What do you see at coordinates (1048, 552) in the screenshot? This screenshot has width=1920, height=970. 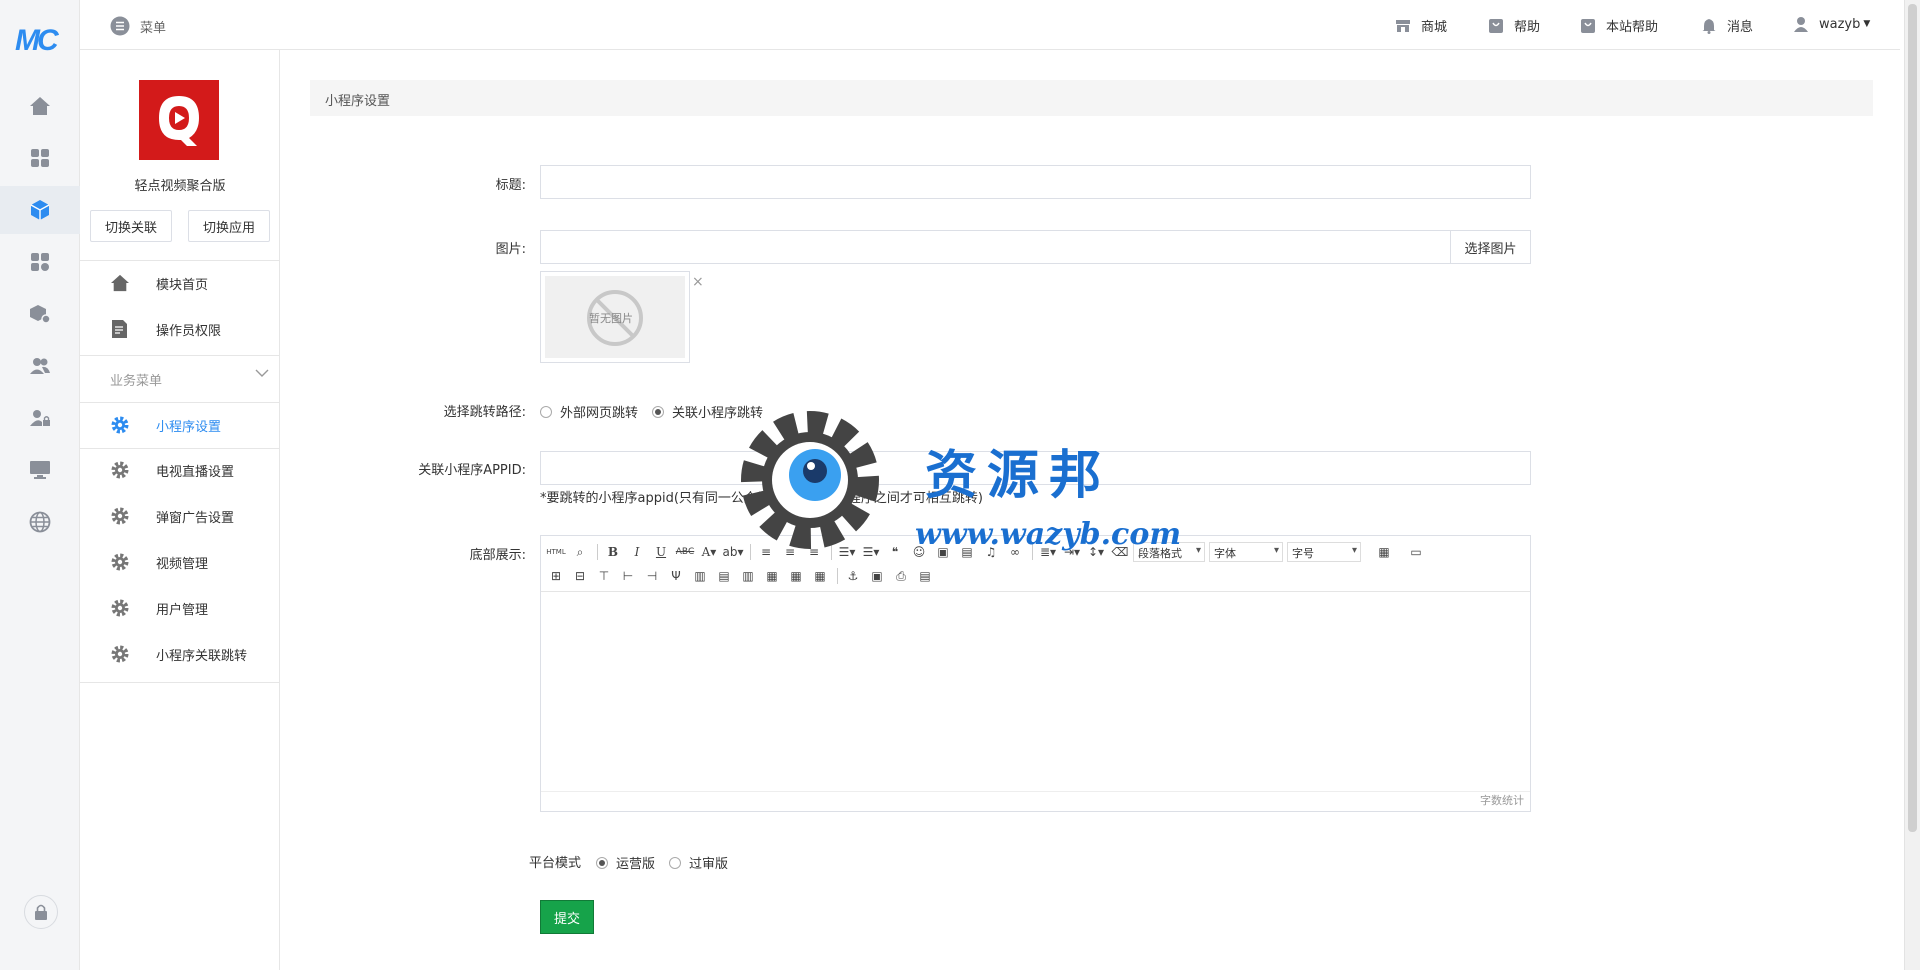 I see `paragraph-align-icon: ≣▾` at bounding box center [1048, 552].